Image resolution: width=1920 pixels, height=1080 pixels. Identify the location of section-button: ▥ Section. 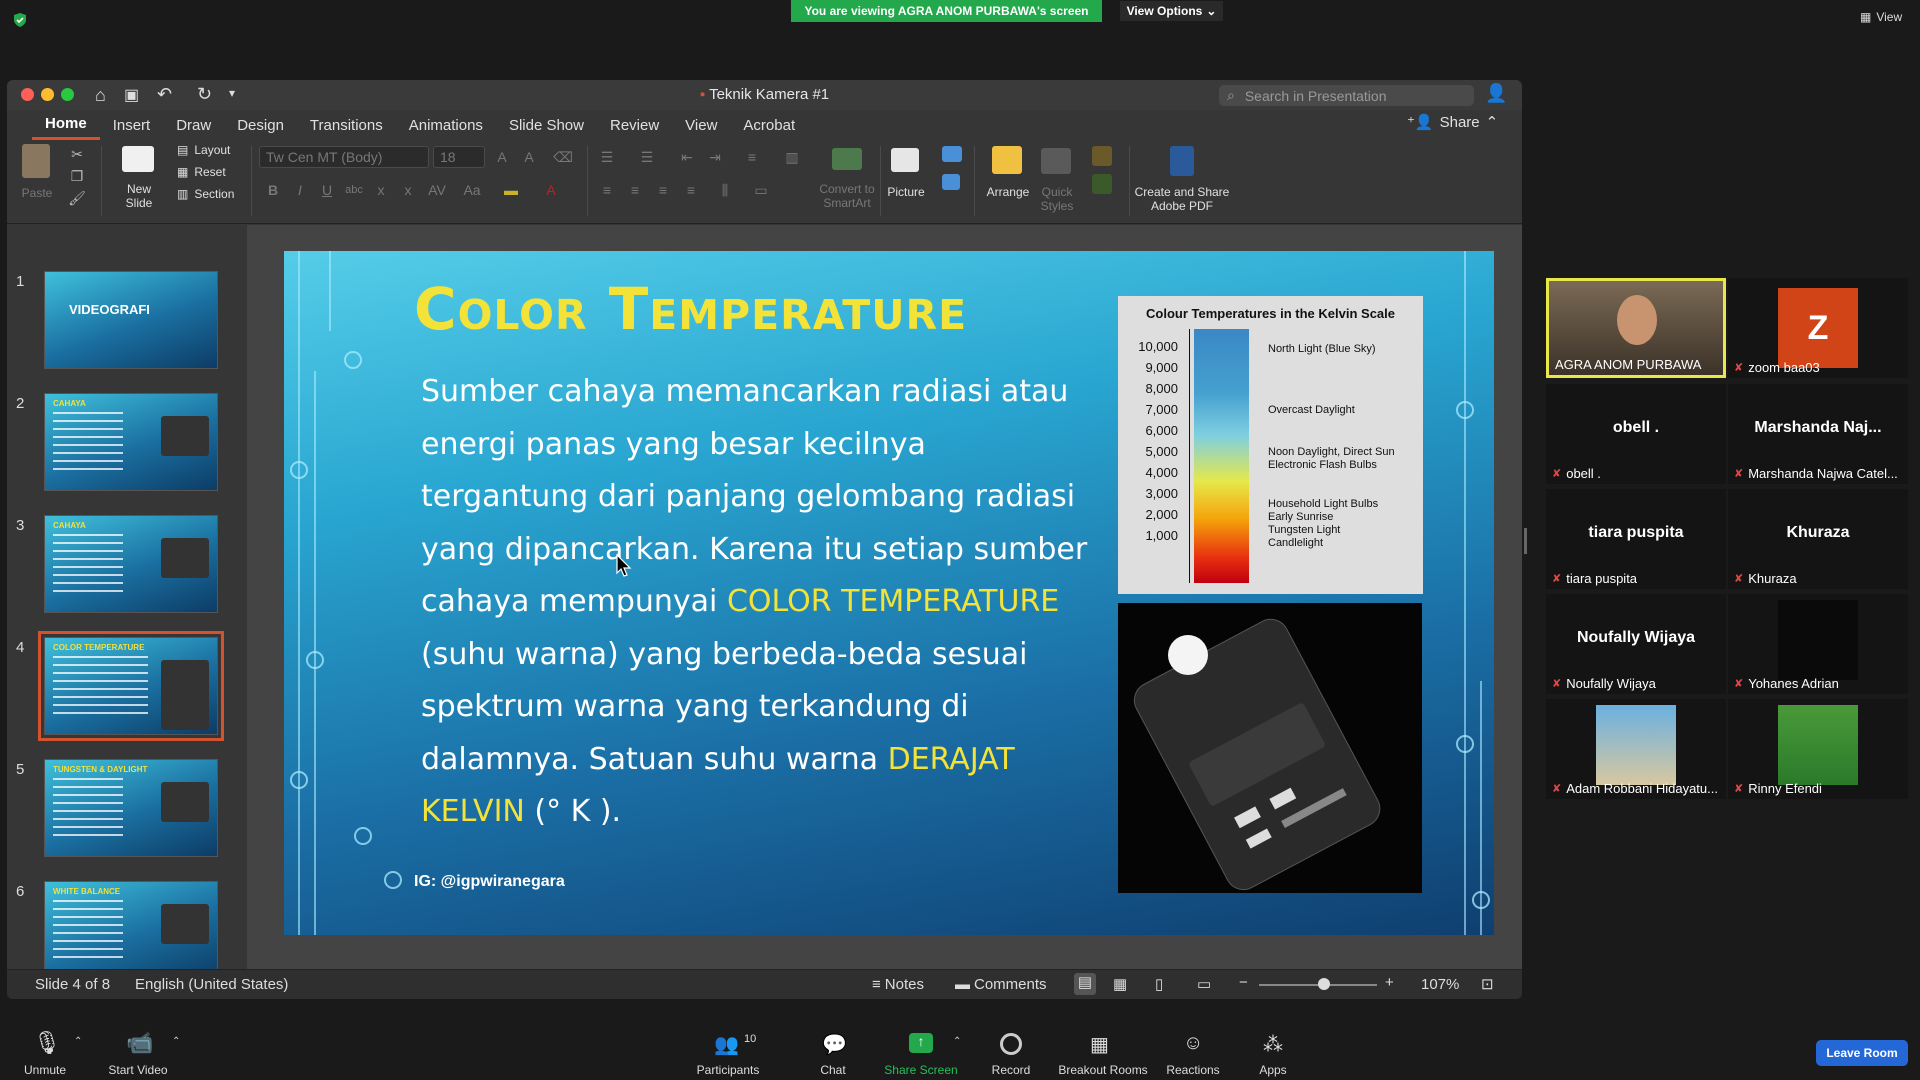
(205, 194).